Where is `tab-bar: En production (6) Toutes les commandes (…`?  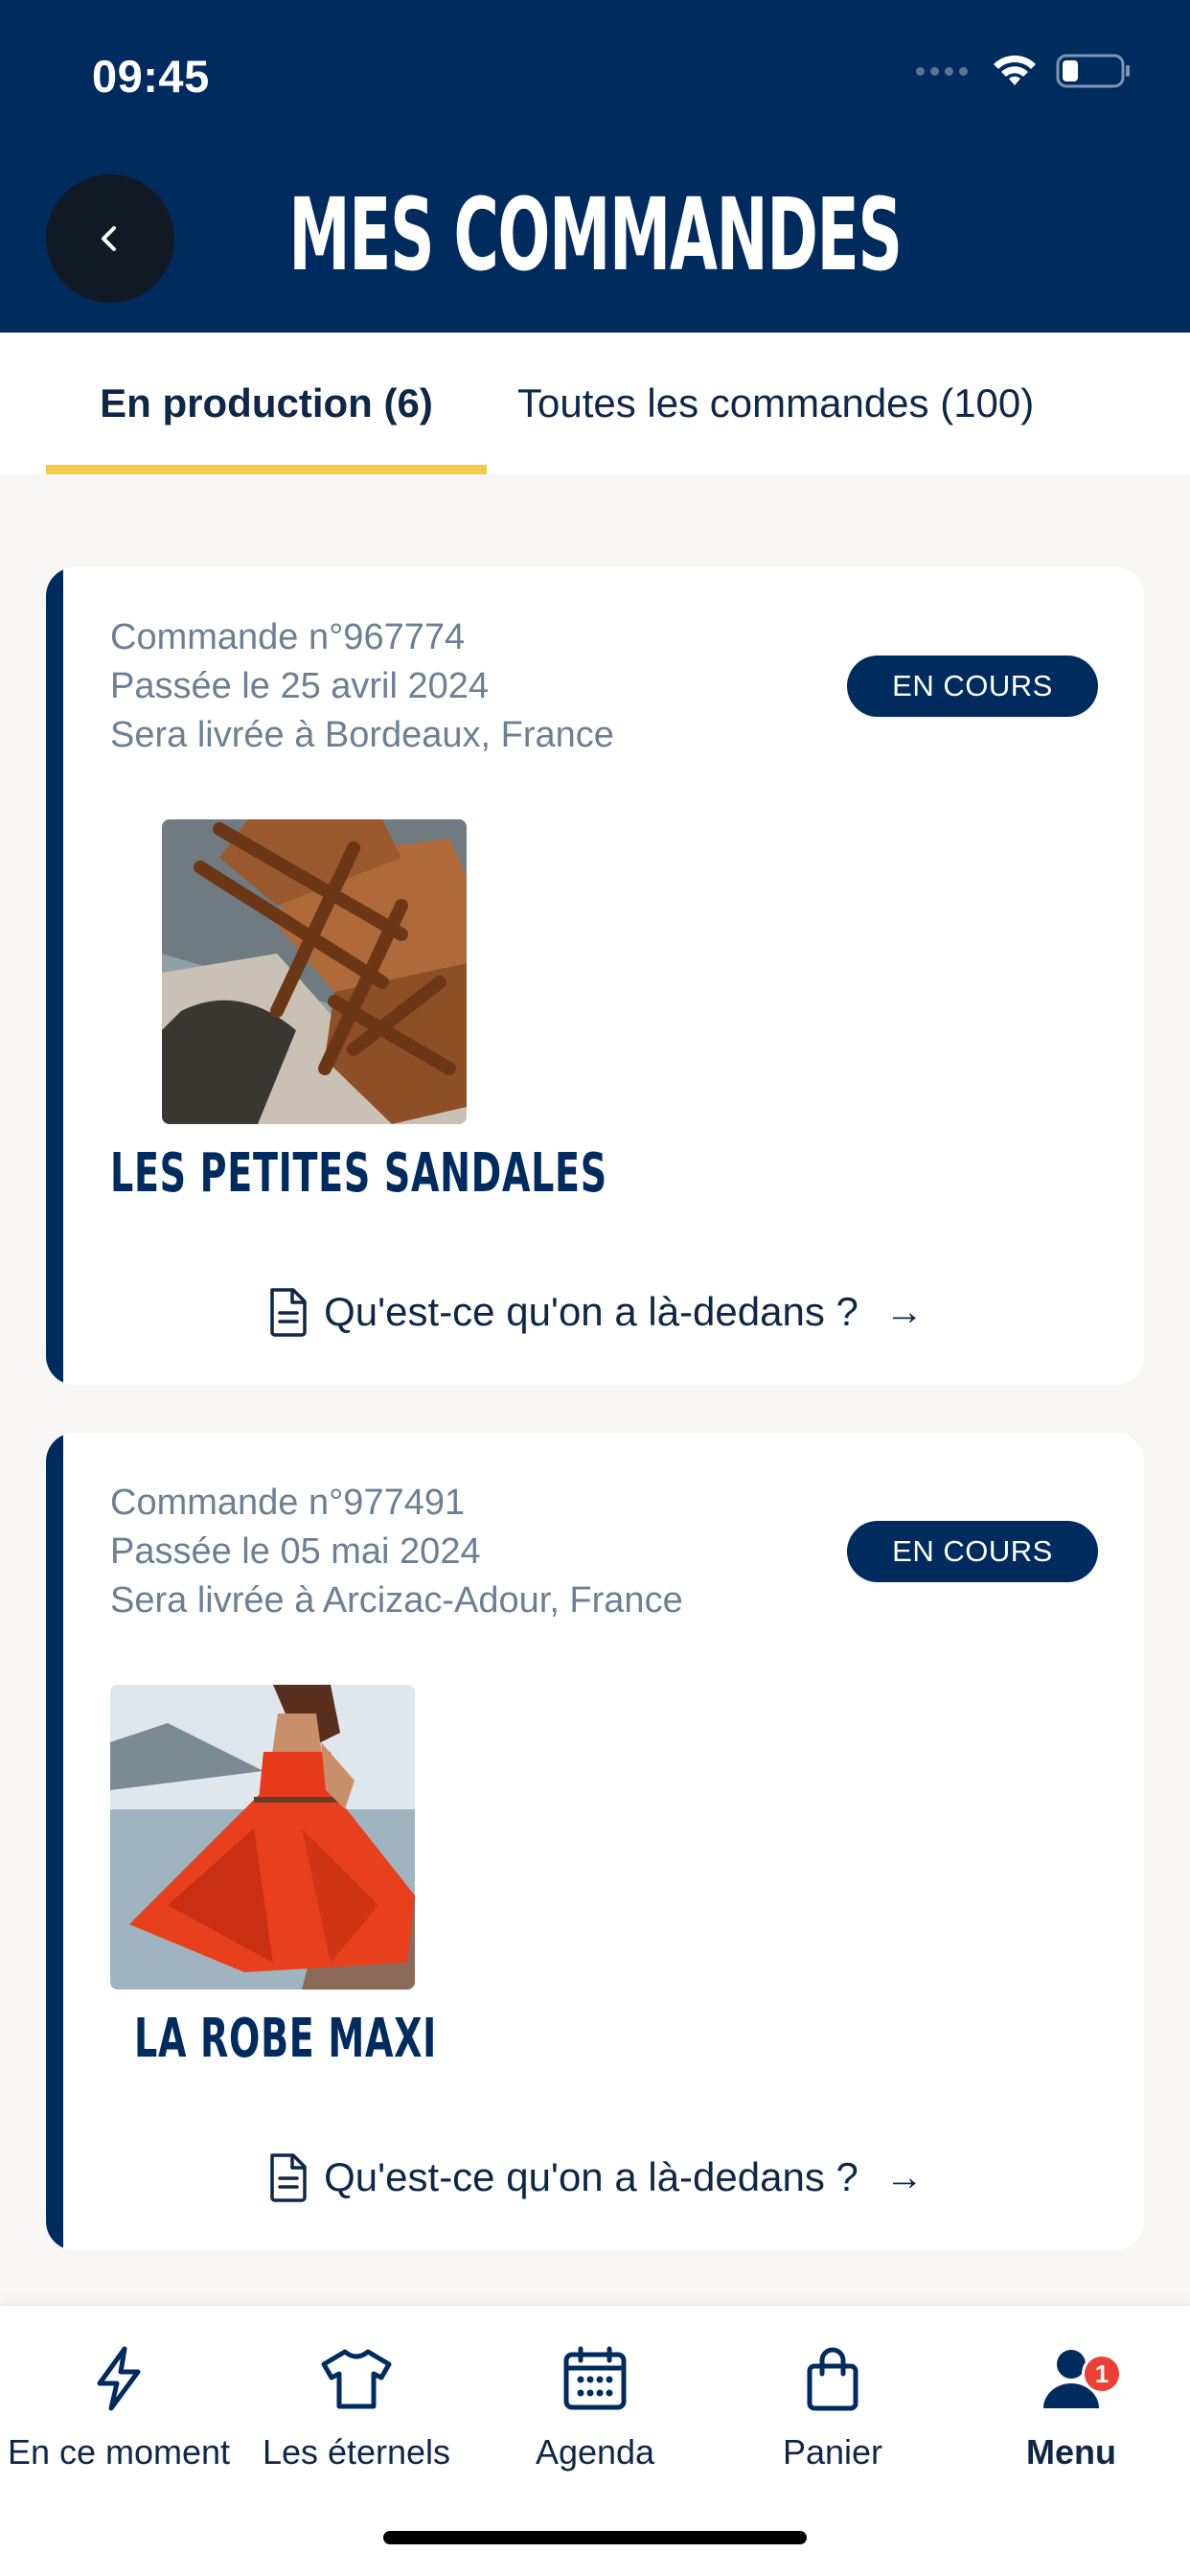 tab-bar: En production (6) Toutes les commandes (… is located at coordinates (595, 403).